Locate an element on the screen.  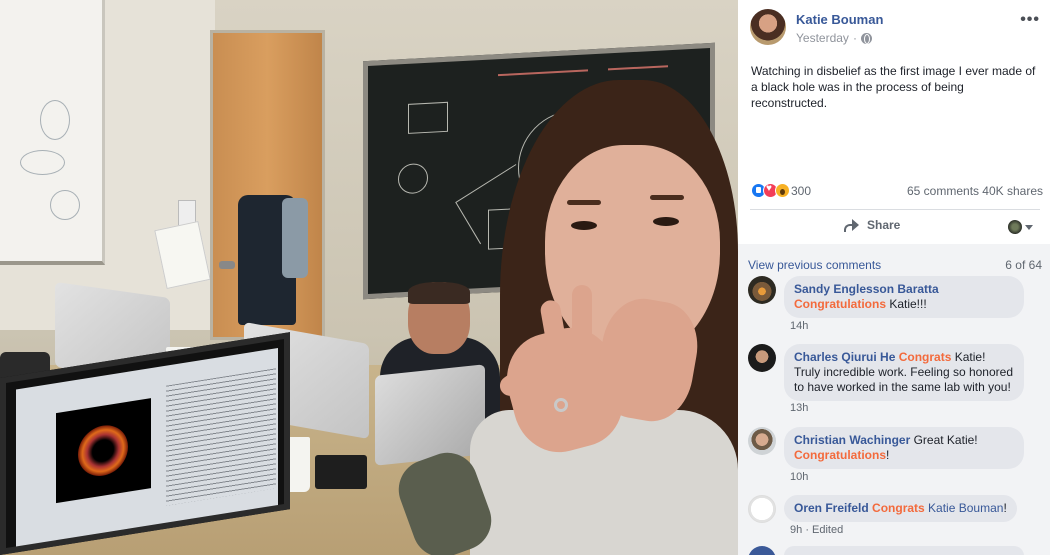
reactions-bar: 300 65 comments 40K shares is located at coordinates (897, 191).